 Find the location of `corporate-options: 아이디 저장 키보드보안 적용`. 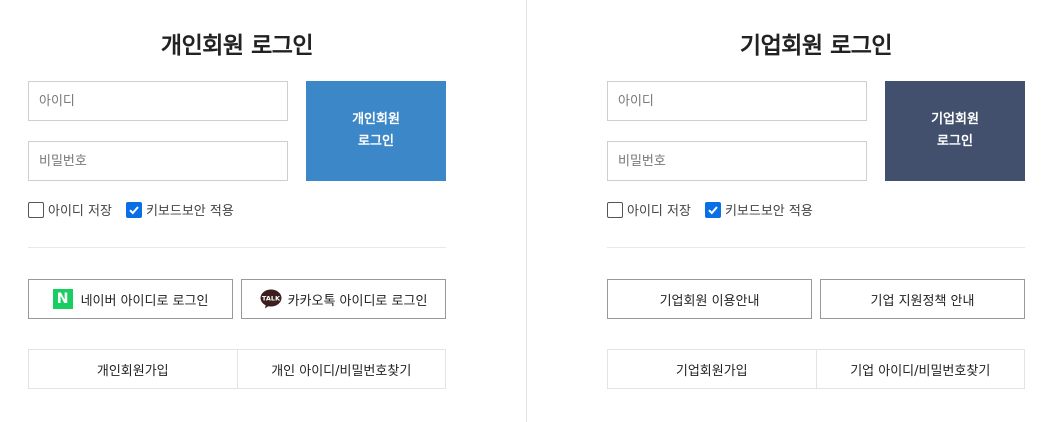

corporate-options: 아이디 저장 키보드보안 적용 is located at coordinates (717, 209).